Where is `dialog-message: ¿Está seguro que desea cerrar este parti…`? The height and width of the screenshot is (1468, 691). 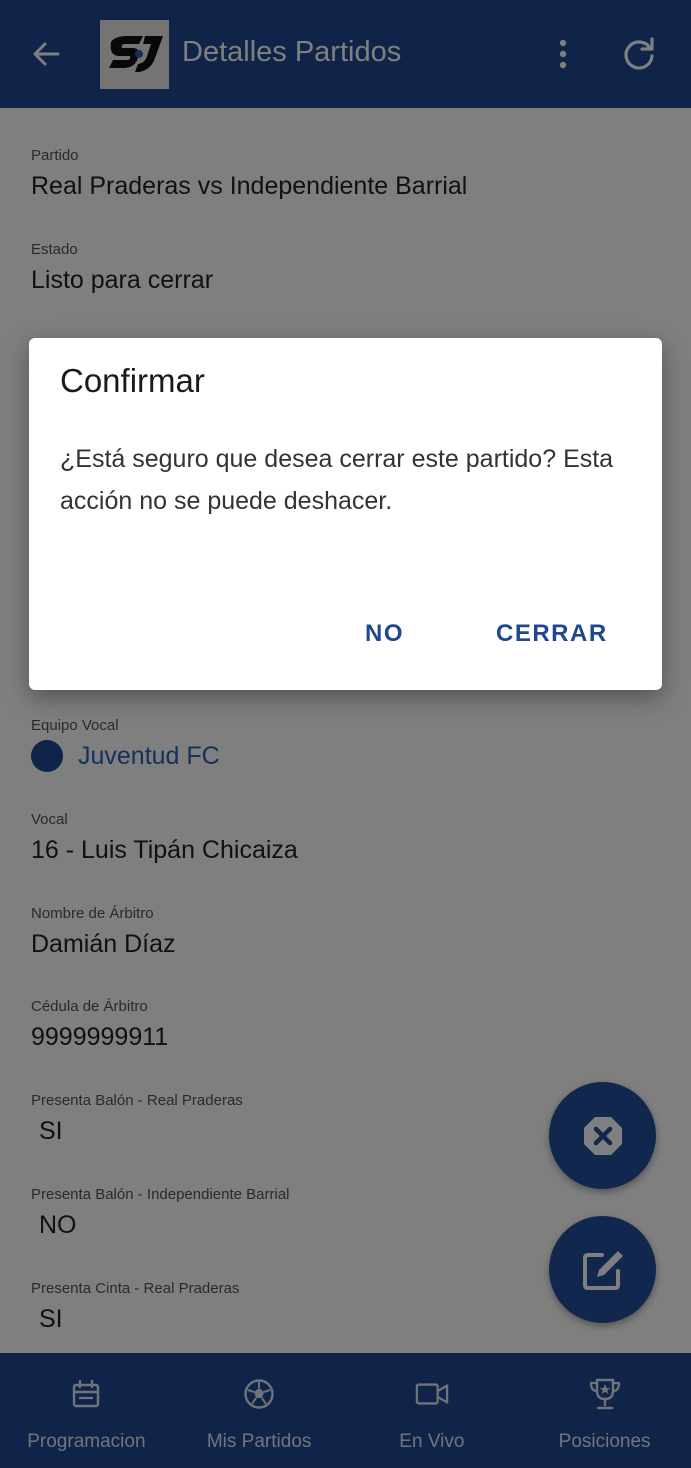
dialog-message: ¿Está seguro que desea cerrar este parti… is located at coordinates (337, 480).